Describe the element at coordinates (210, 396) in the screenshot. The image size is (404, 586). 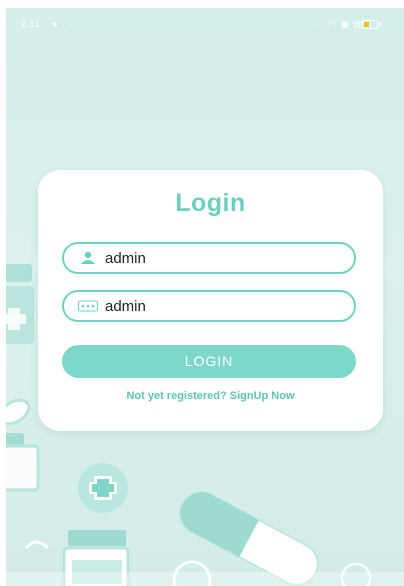
I see `signup-link: Not yet registered? SignUp Now` at that location.